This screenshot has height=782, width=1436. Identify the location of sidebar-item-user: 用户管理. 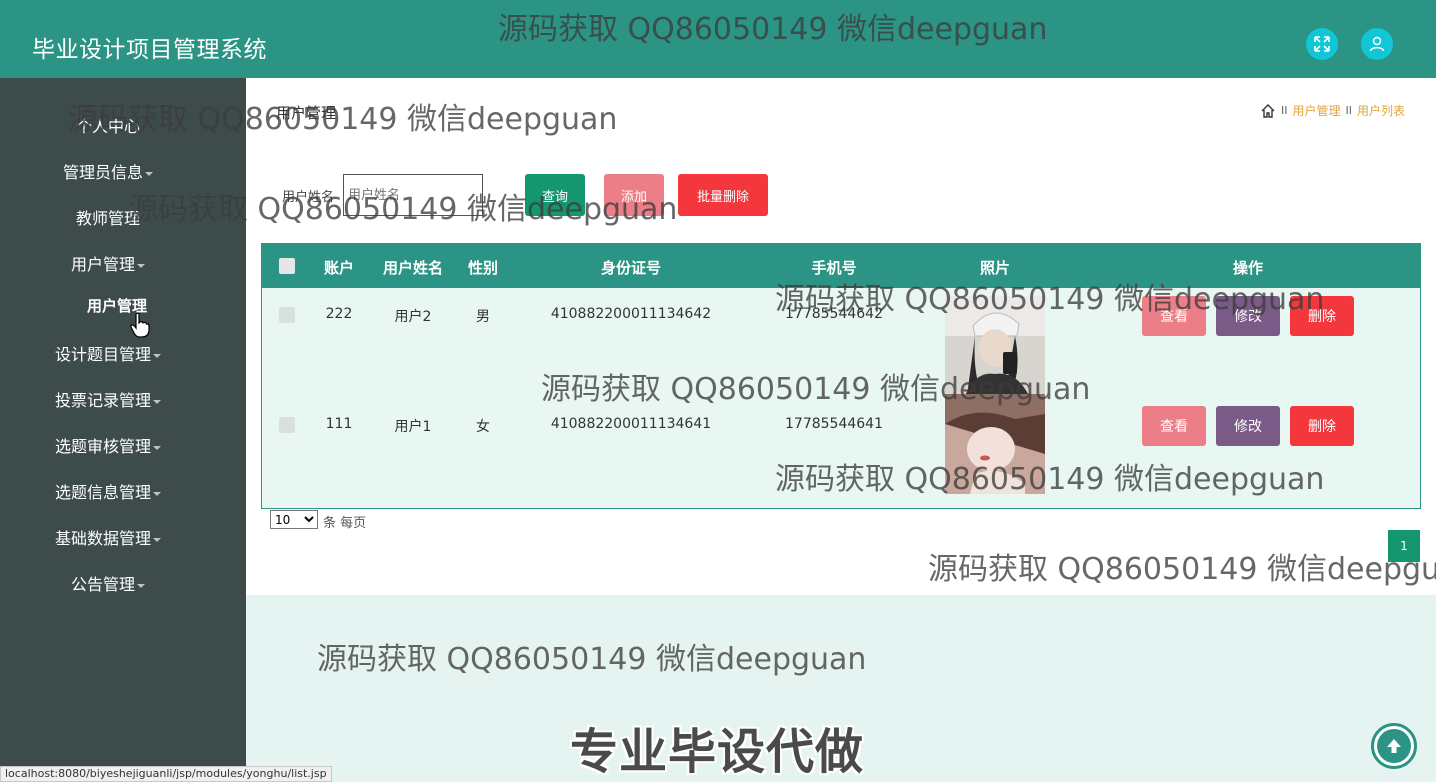
(108, 263).